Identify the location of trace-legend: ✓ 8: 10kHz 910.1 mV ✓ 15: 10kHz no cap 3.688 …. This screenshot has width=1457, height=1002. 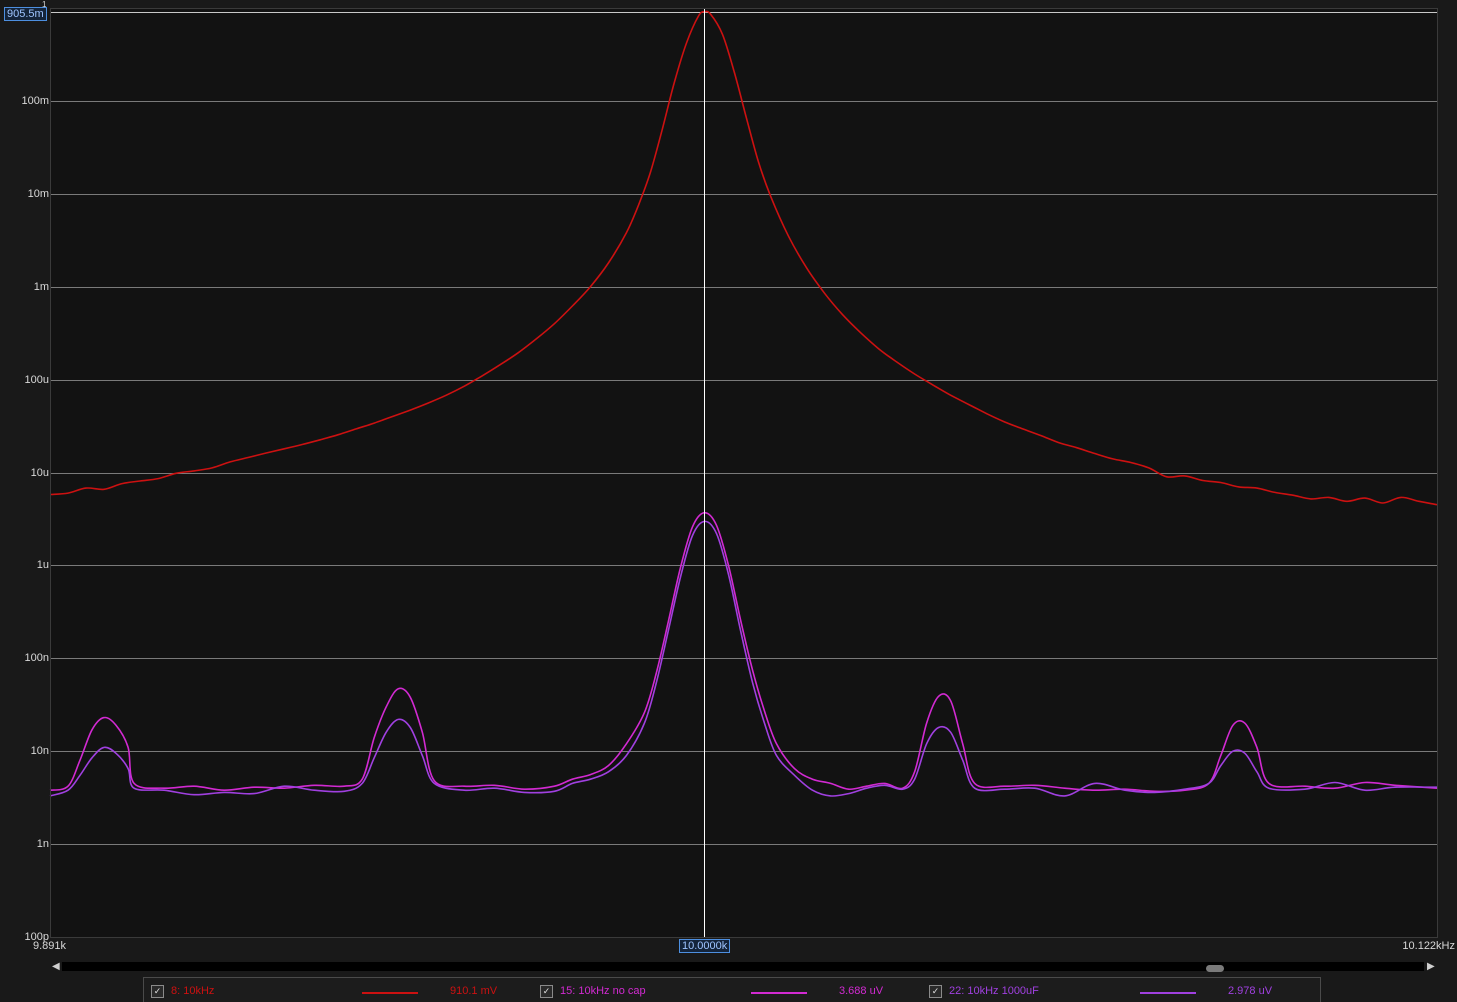
(732, 989).